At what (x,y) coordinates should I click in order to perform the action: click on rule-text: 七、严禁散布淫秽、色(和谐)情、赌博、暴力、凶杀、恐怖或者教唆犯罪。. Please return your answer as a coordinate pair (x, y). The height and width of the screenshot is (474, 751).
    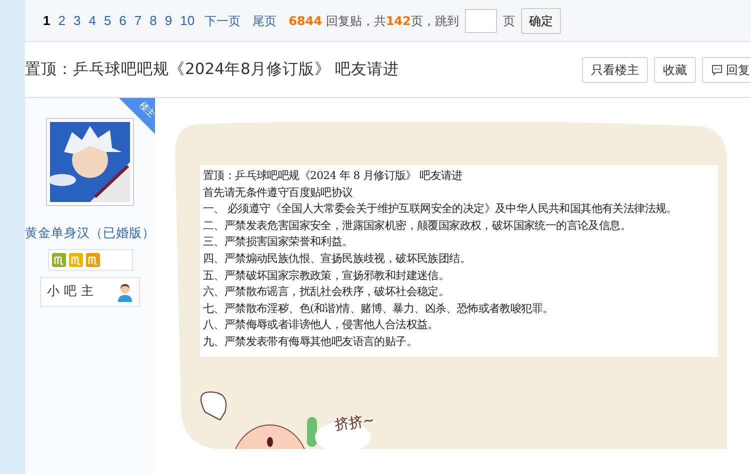
    Looking at the image, I should click on (378, 308).